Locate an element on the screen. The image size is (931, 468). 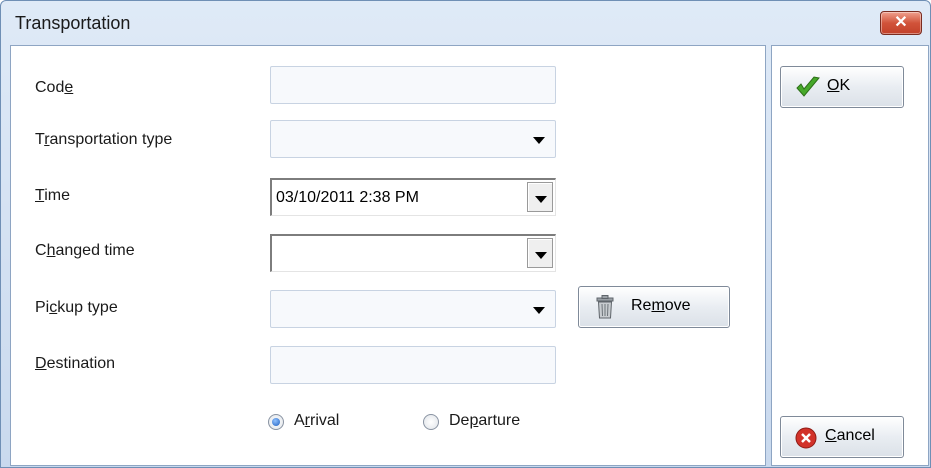
changed-time-dropdown-button is located at coordinates (540, 253).